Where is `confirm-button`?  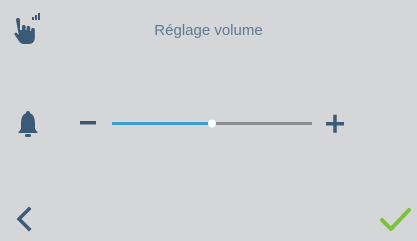
confirm-button is located at coordinates (395, 219).